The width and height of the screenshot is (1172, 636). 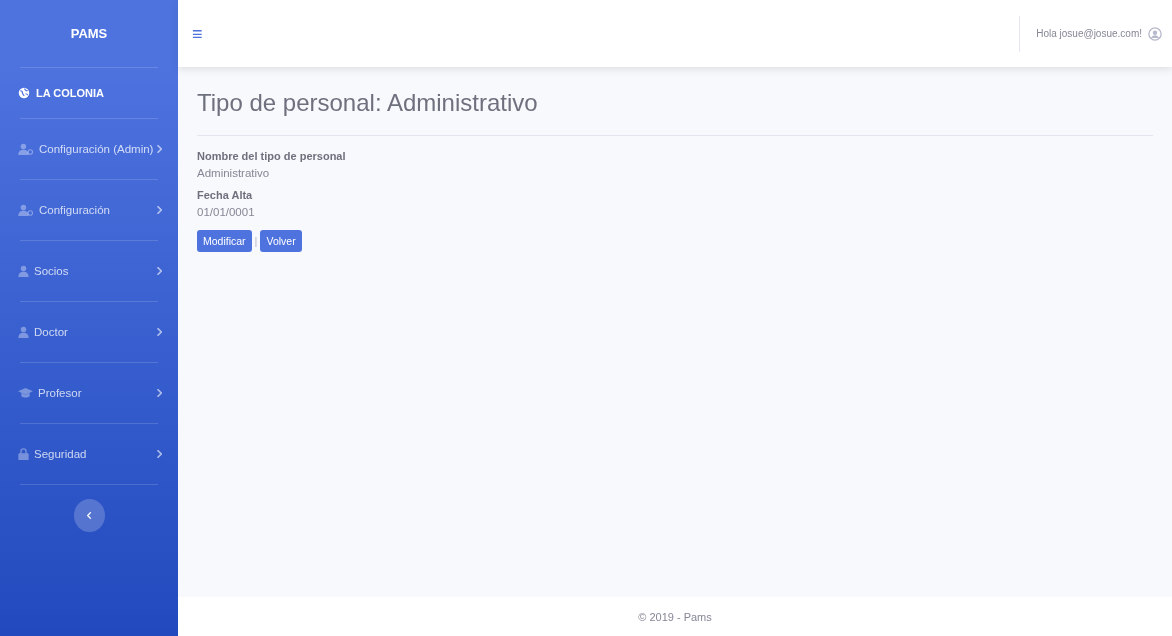 What do you see at coordinates (89, 332) in the screenshot?
I see `sidebar-item: Doctor` at bounding box center [89, 332].